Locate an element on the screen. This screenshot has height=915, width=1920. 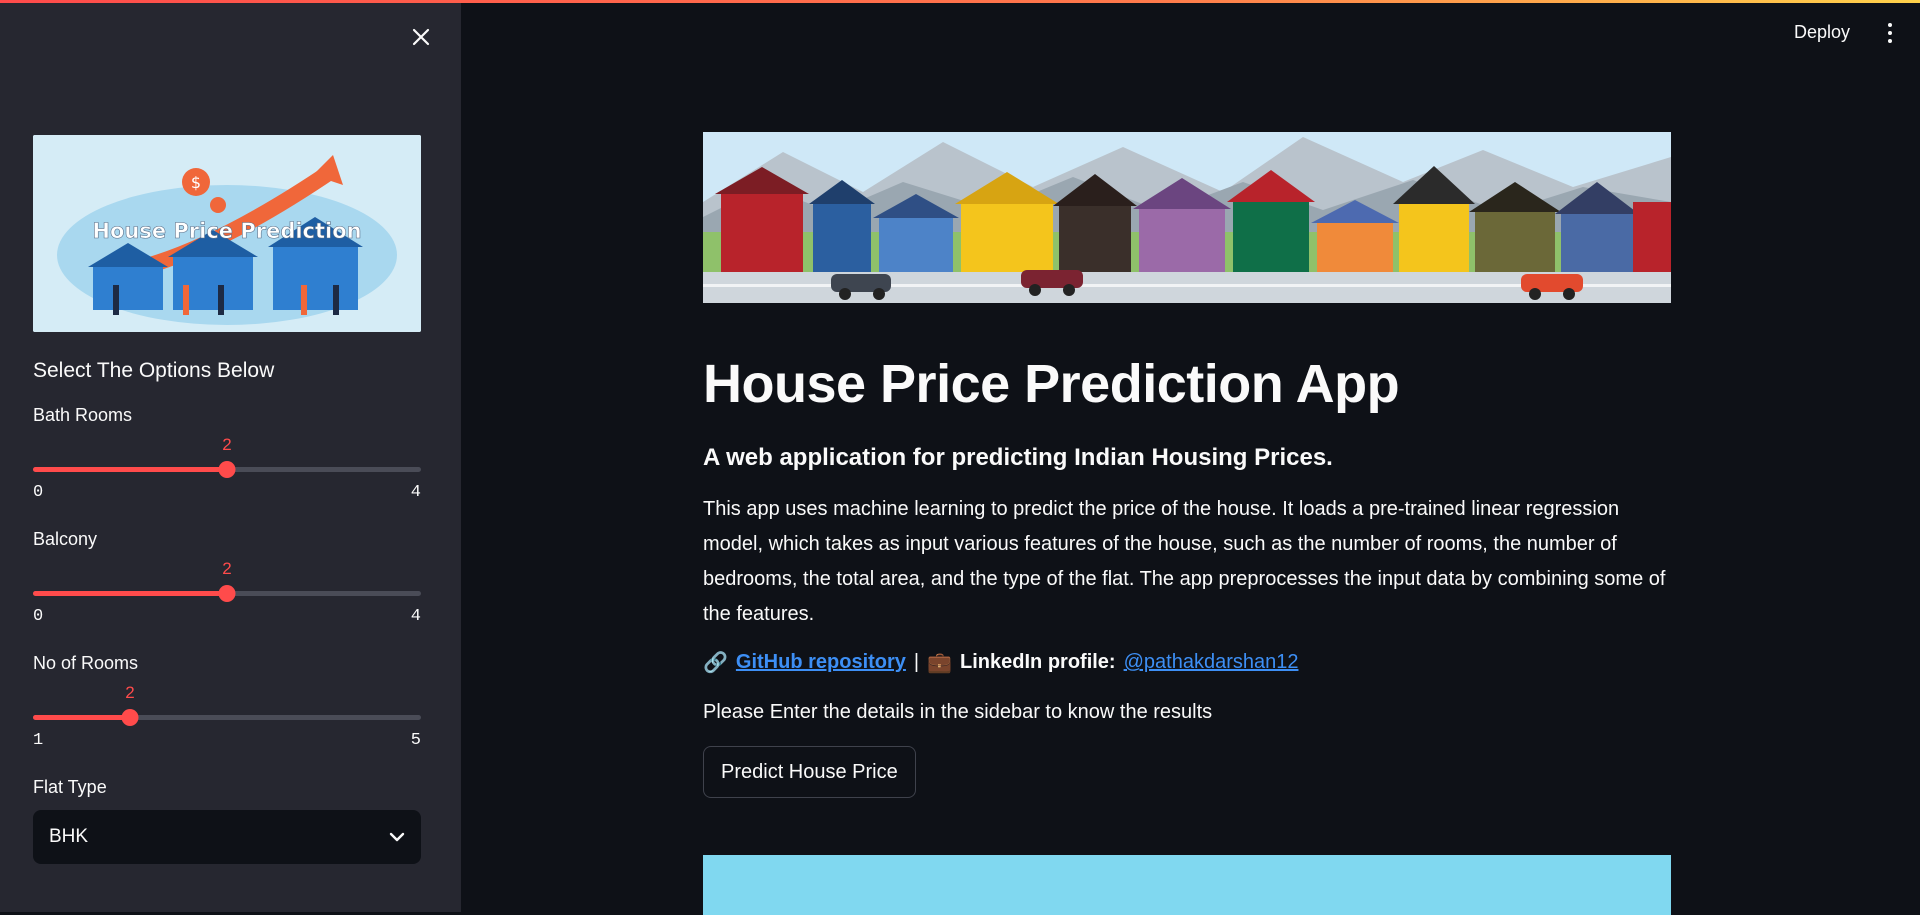
result-image-area is located at coordinates (1187, 885).